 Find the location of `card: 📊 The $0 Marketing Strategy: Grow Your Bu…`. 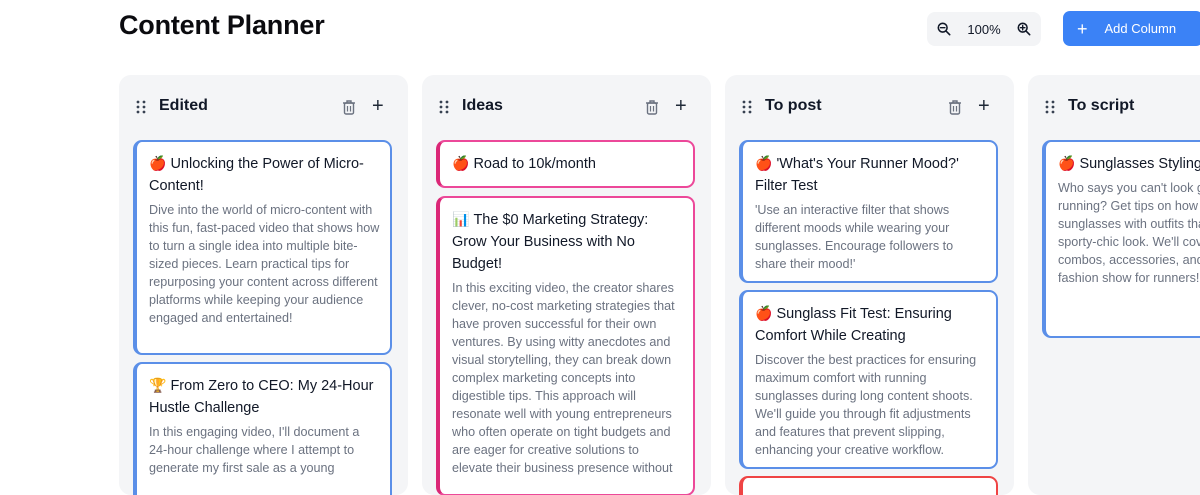

card: 📊 The $0 Marketing Strategy: Grow Your Bu… is located at coordinates (565, 345).